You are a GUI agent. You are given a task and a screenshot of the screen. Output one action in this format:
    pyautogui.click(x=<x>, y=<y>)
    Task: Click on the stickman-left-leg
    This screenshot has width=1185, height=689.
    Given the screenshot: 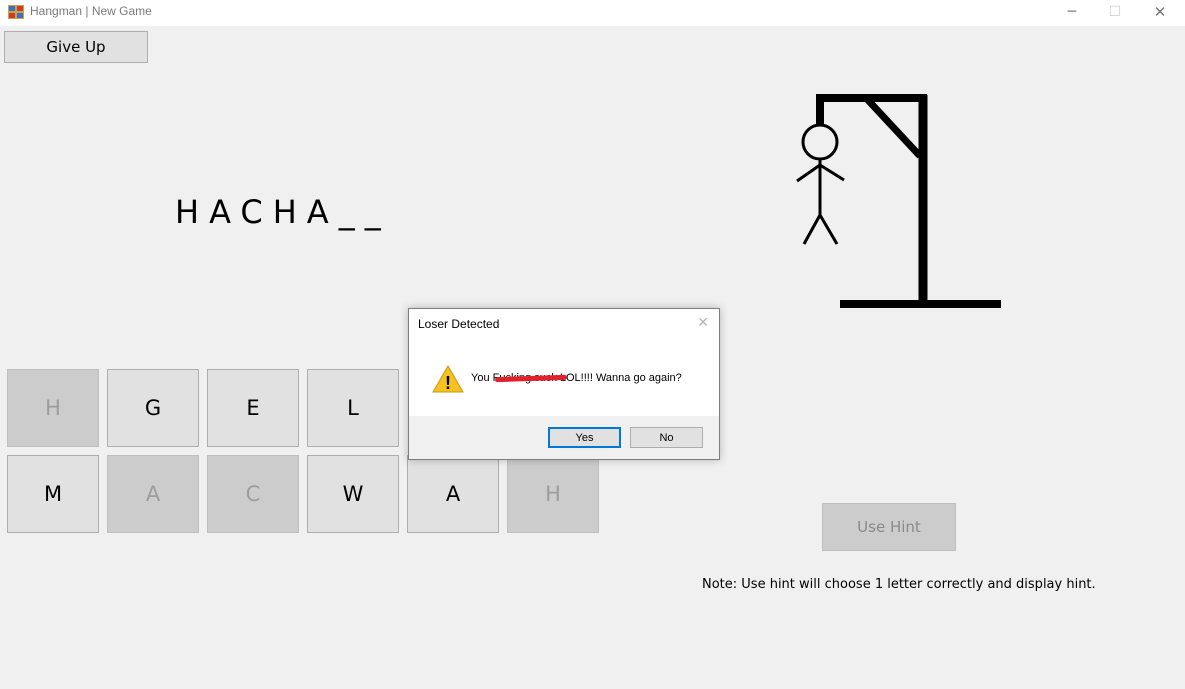 What is the action you would take?
    pyautogui.click(x=812, y=229)
    